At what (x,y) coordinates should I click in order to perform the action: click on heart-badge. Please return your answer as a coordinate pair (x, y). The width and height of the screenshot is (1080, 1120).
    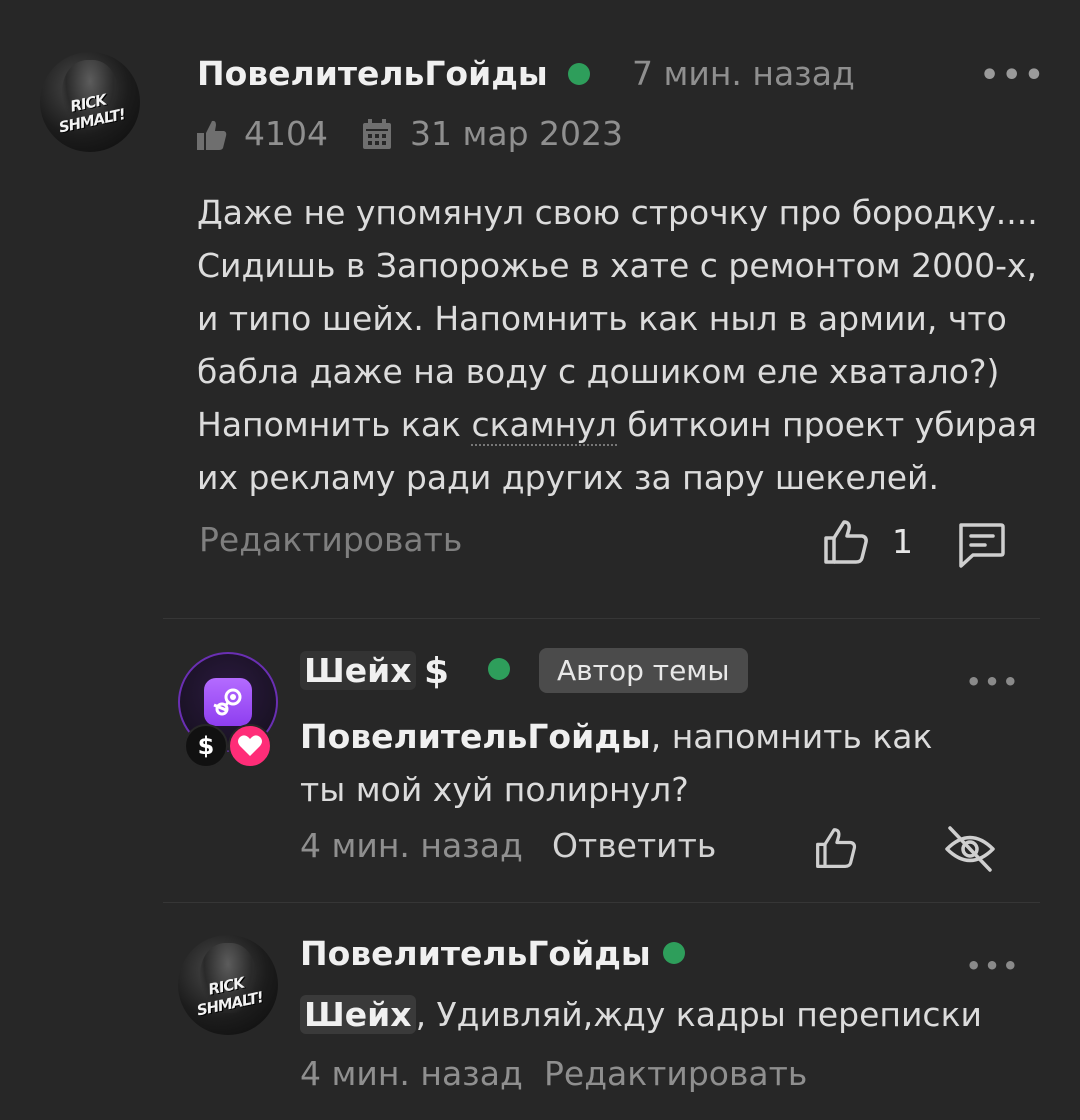
    Looking at the image, I should click on (250, 746).